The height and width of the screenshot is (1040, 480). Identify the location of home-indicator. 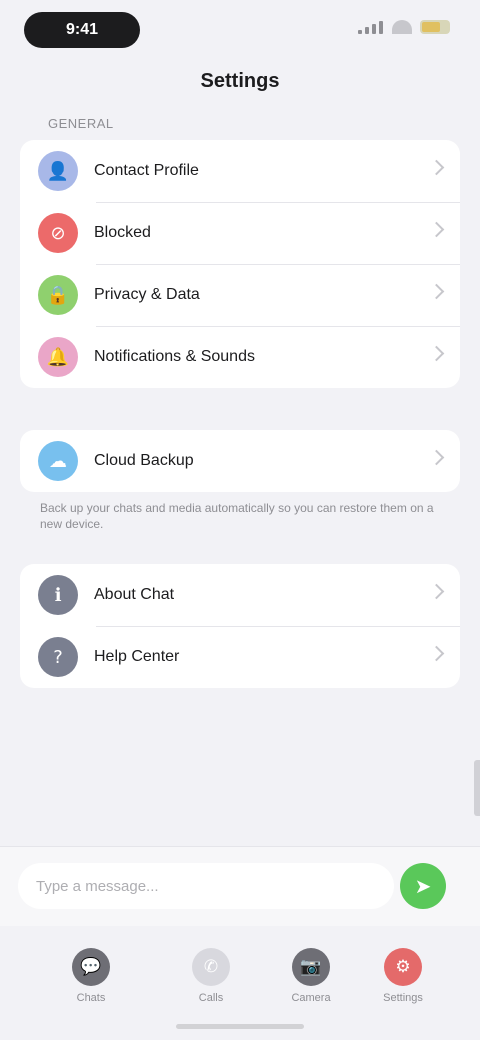
(240, 1026).